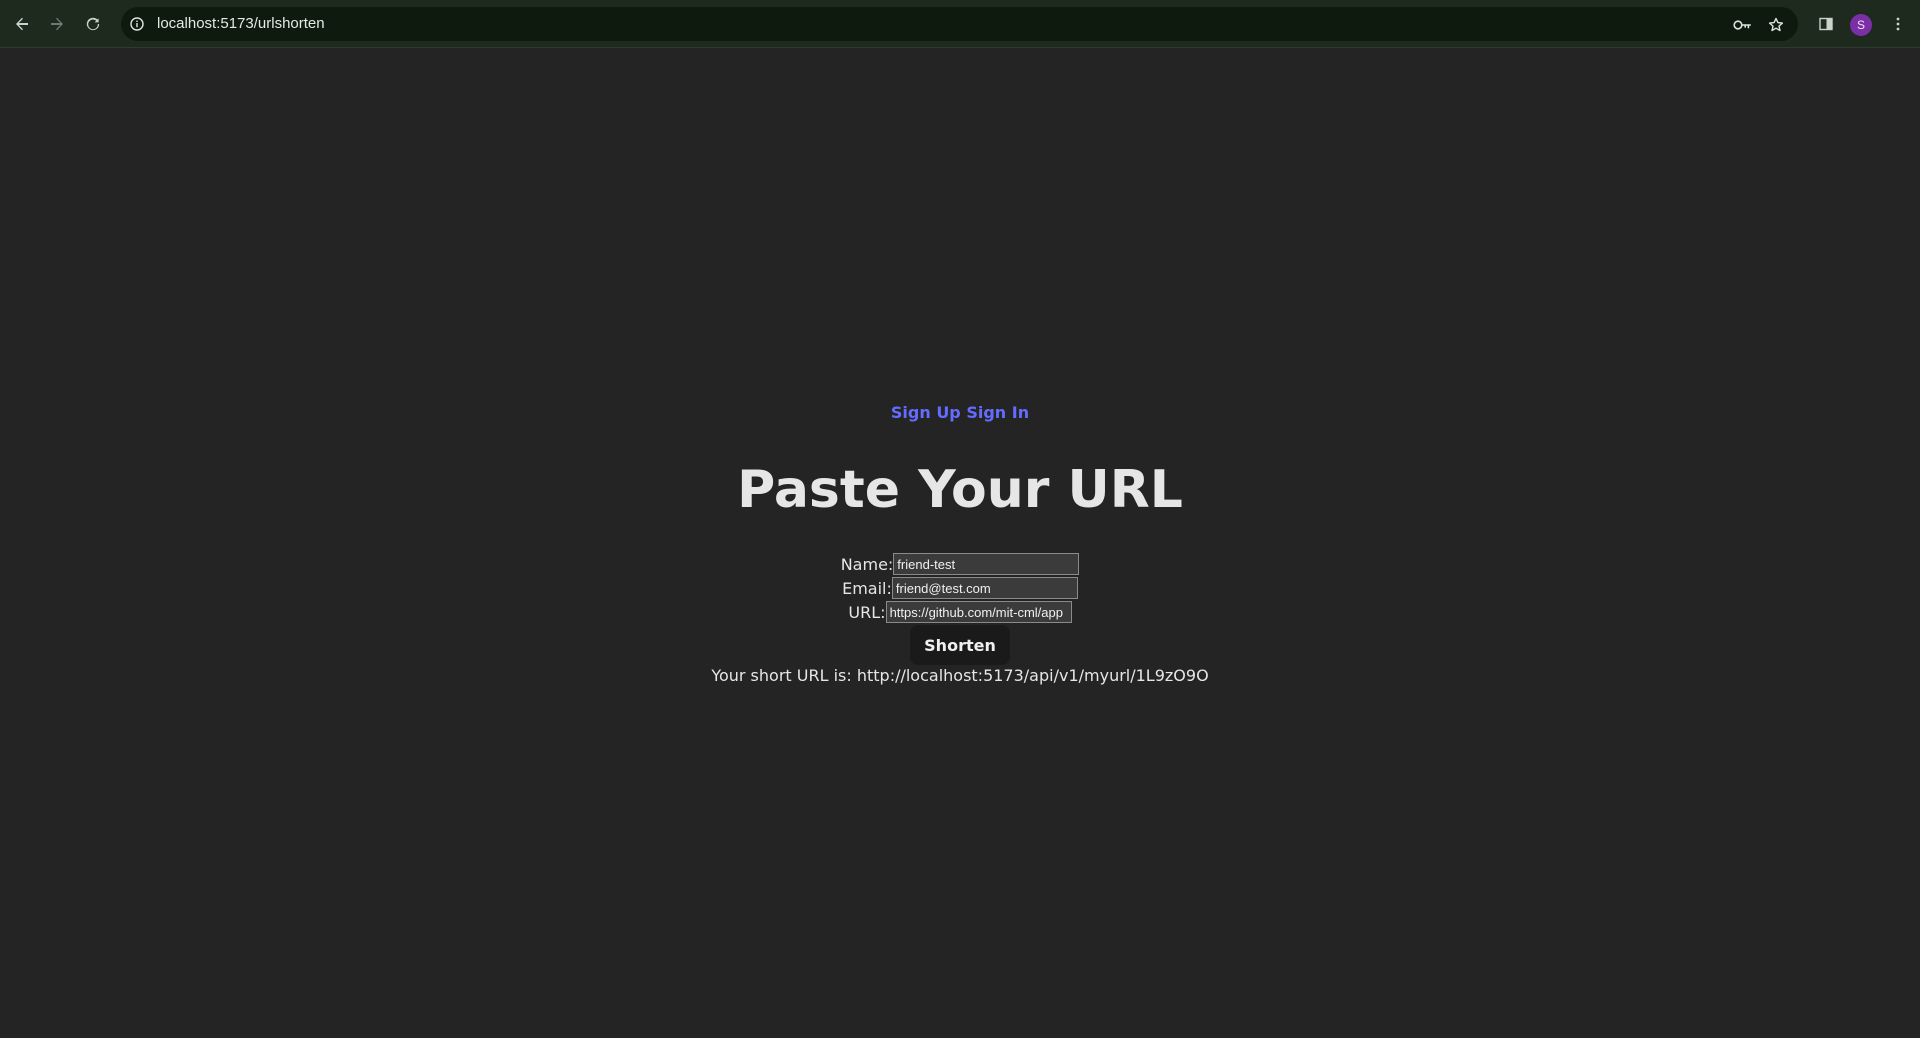  What do you see at coordinates (960, 645) in the screenshot?
I see `shorten-button: Shorten` at bounding box center [960, 645].